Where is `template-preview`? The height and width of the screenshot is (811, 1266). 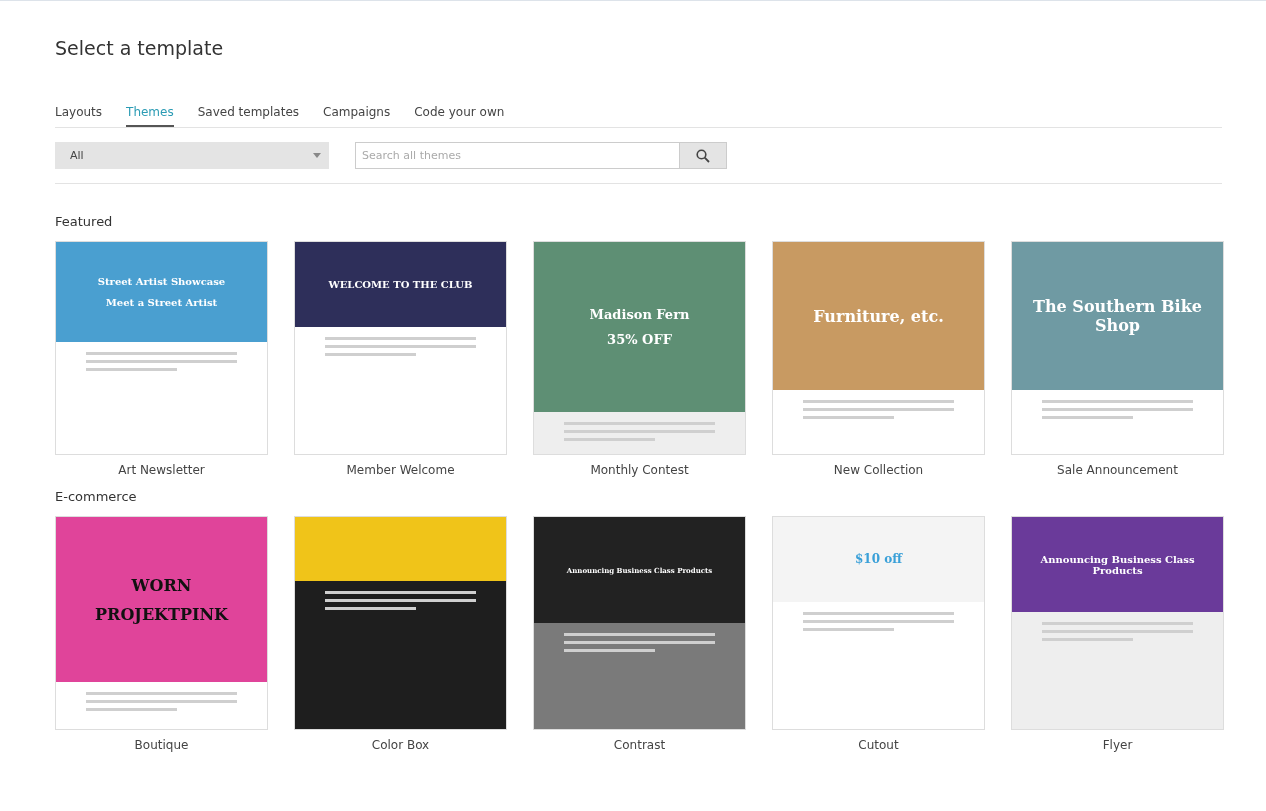
template-preview is located at coordinates (400, 623).